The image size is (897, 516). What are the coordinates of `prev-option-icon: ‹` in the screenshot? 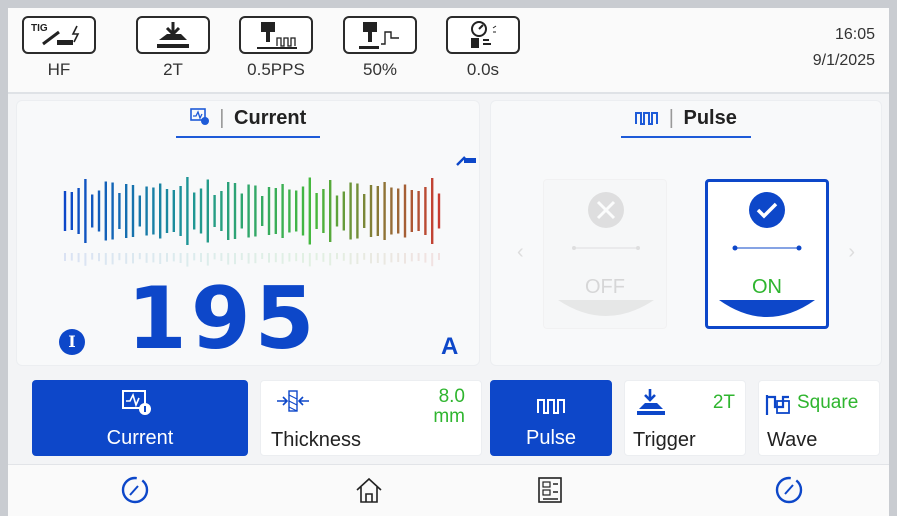 It's located at (520, 252).